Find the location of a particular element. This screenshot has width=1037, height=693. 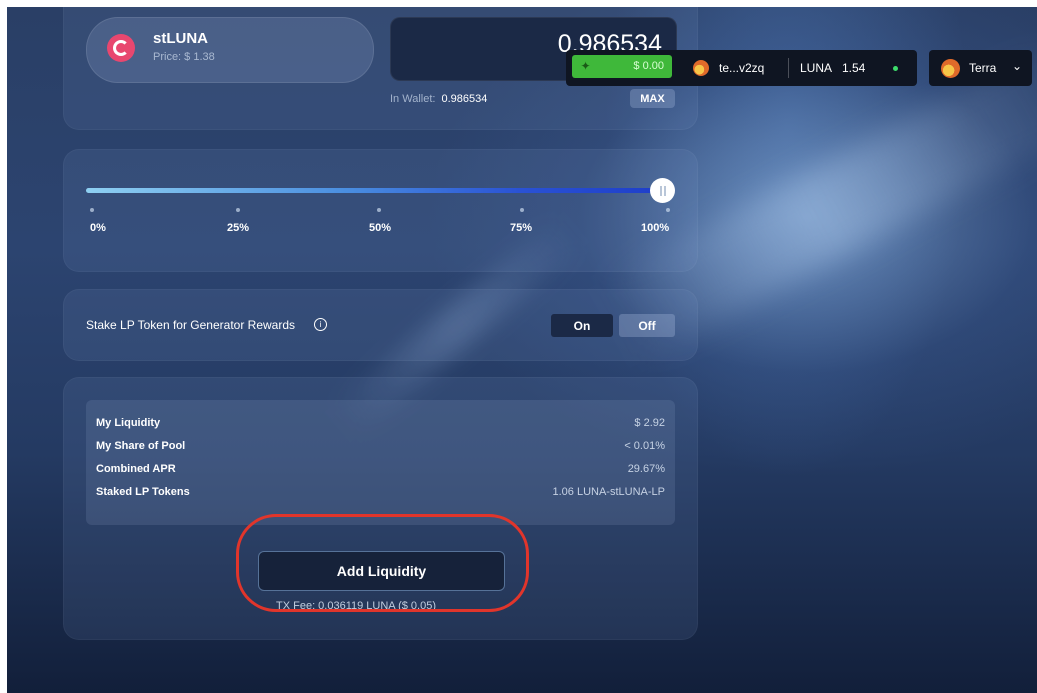

info-label: My Share of Pool is located at coordinates (141, 446).